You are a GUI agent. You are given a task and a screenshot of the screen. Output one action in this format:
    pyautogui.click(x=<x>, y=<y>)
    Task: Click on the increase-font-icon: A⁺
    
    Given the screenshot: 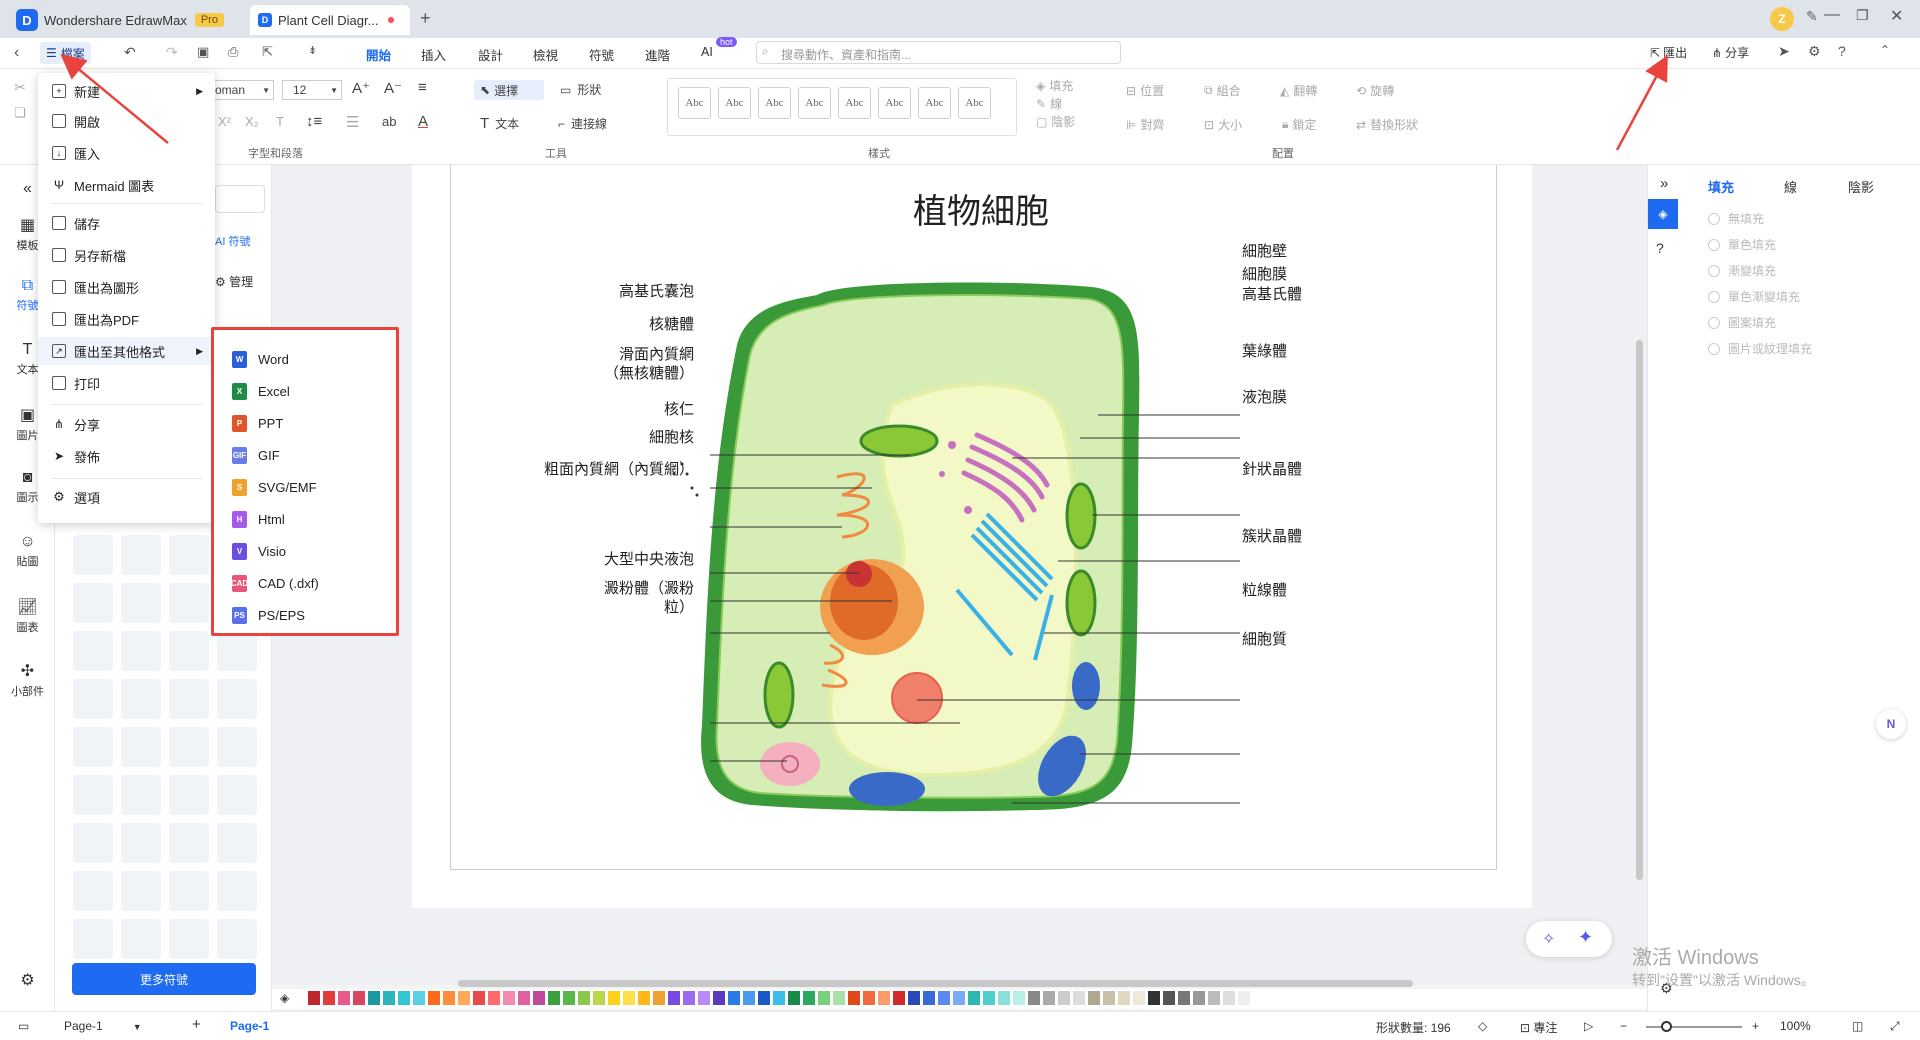 What is the action you would take?
    pyautogui.click(x=361, y=88)
    